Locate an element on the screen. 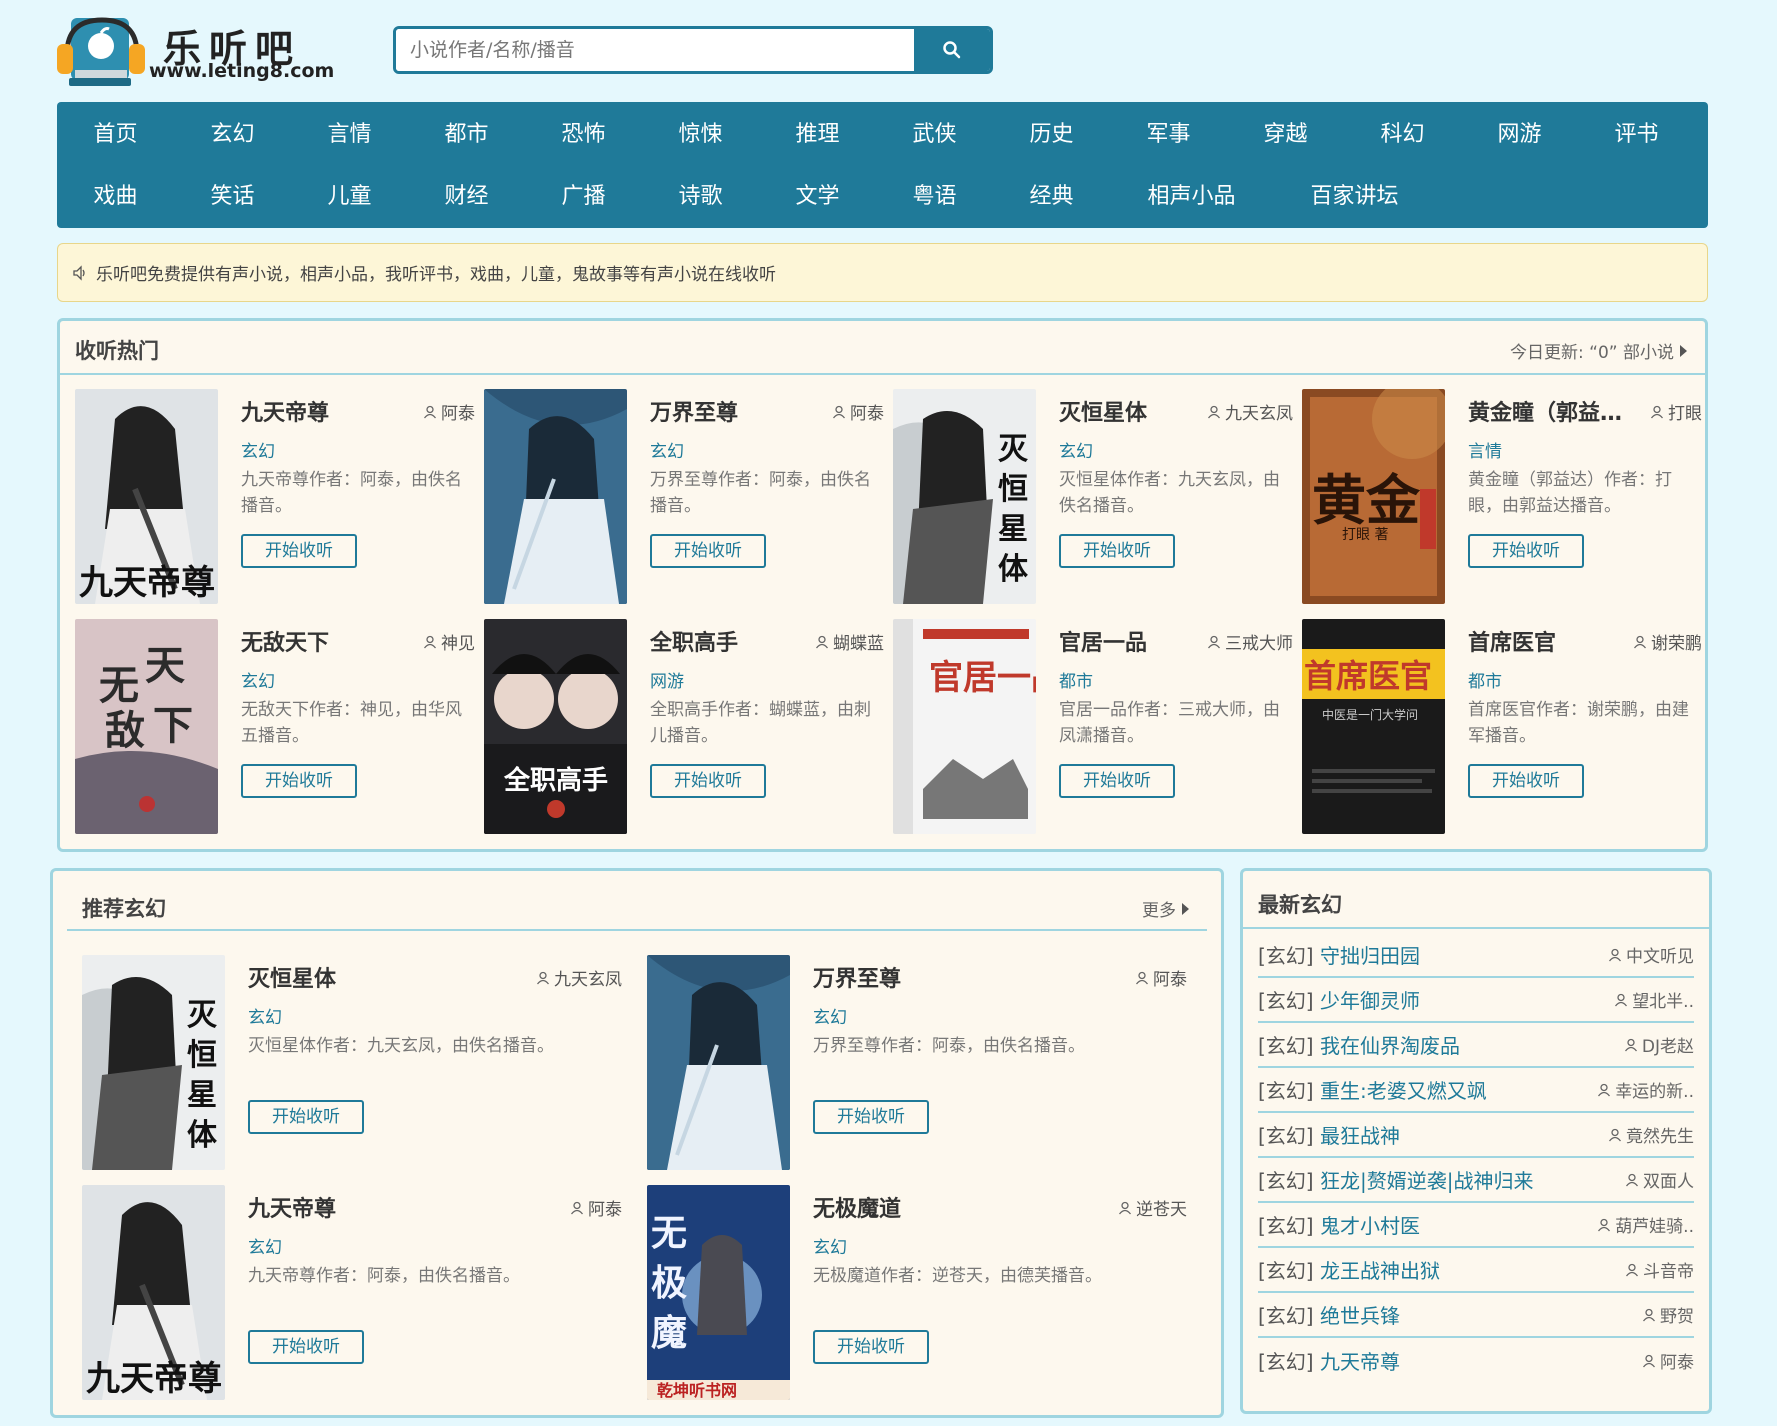 The height and width of the screenshot is (1426, 1777). nav-item: 军事 is located at coordinates (1168, 135).